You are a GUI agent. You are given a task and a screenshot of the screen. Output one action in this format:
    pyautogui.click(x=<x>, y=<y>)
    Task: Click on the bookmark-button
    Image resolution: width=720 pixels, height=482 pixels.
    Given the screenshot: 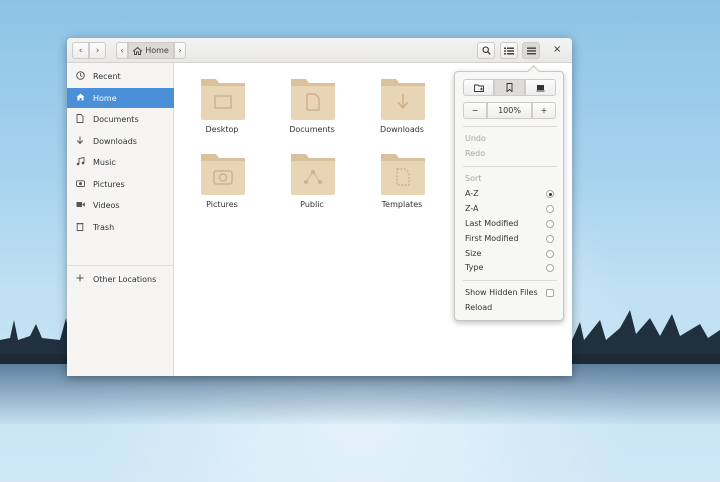 What is the action you would take?
    pyautogui.click(x=509, y=87)
    